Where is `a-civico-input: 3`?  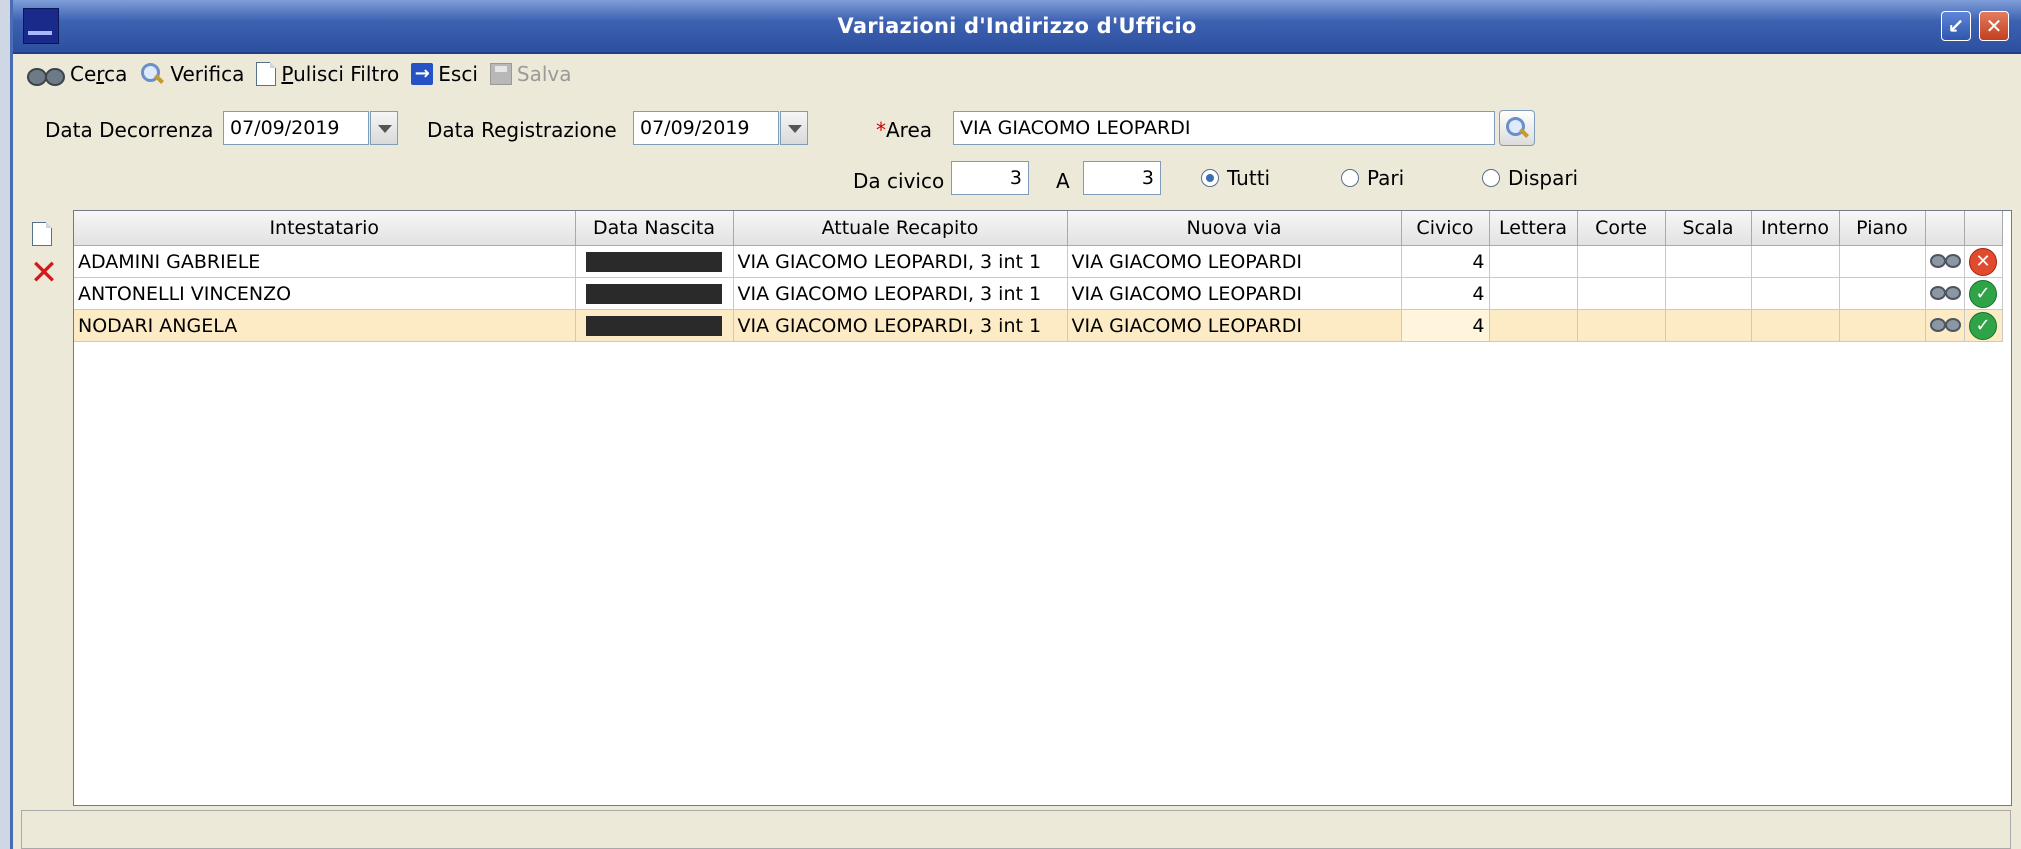
a-civico-input: 3 is located at coordinates (1122, 178).